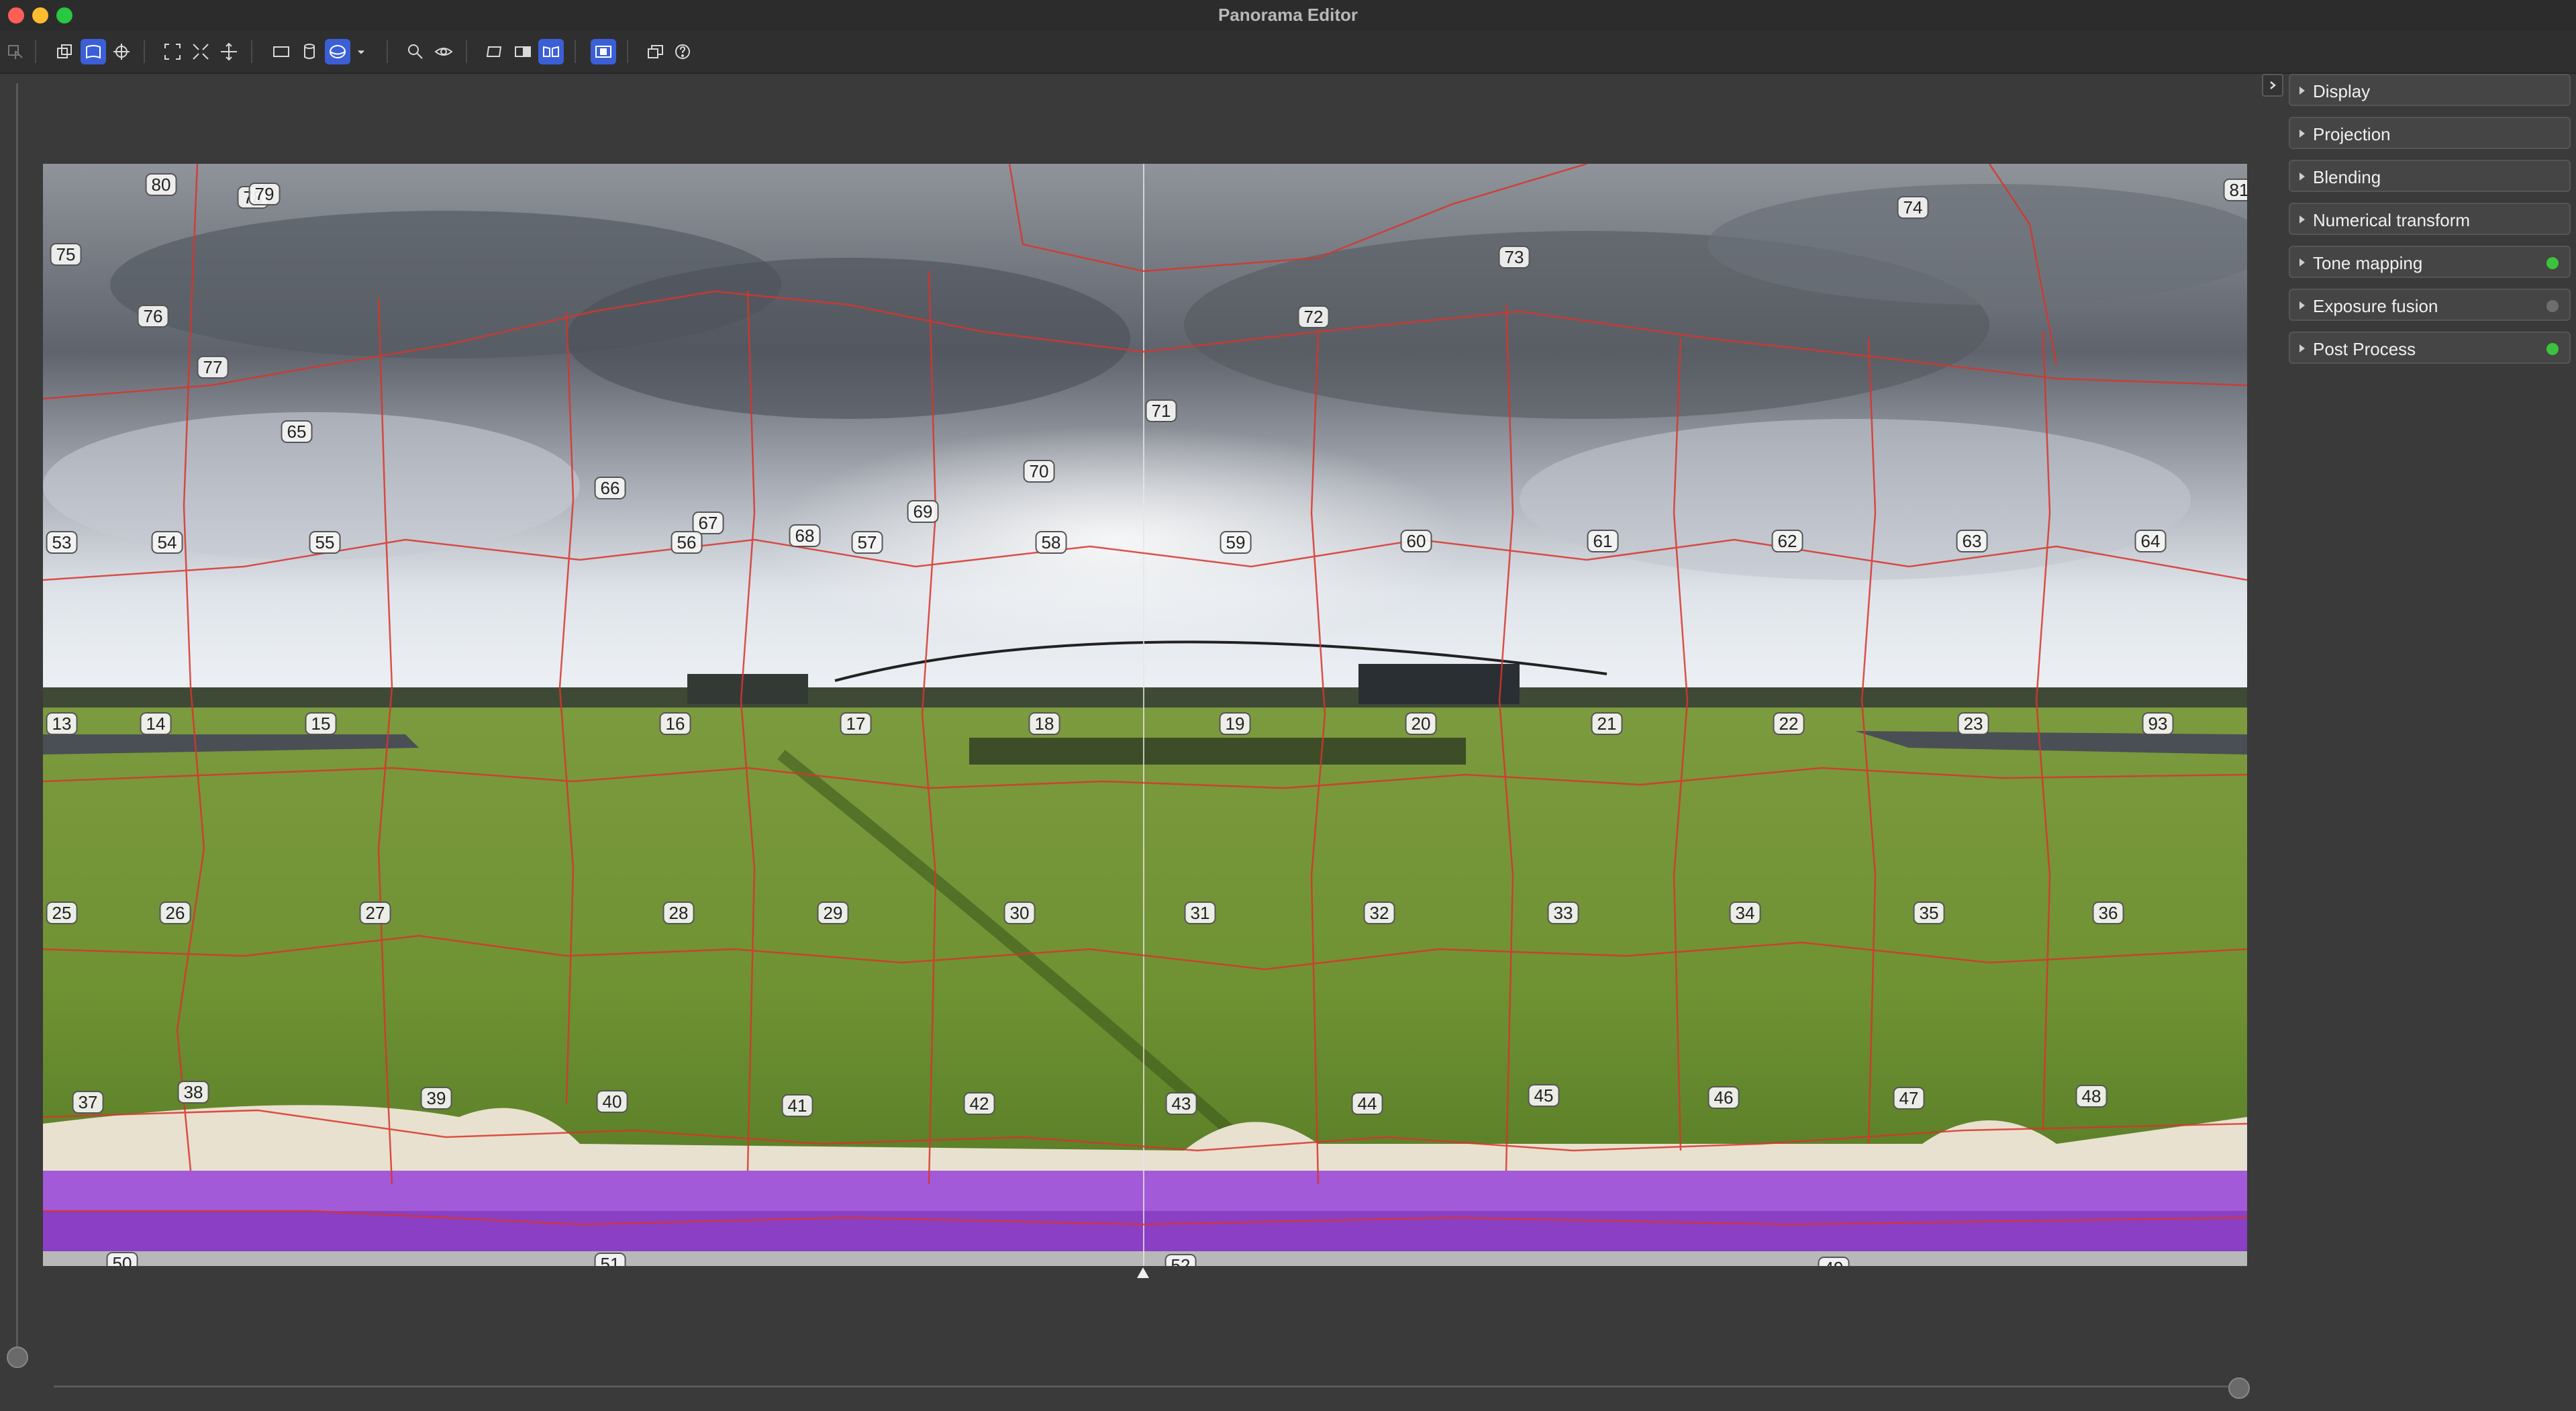 The height and width of the screenshot is (1411, 2576). Describe the element at coordinates (161, 184) in the screenshot. I see `image-number-label: 80` at that location.